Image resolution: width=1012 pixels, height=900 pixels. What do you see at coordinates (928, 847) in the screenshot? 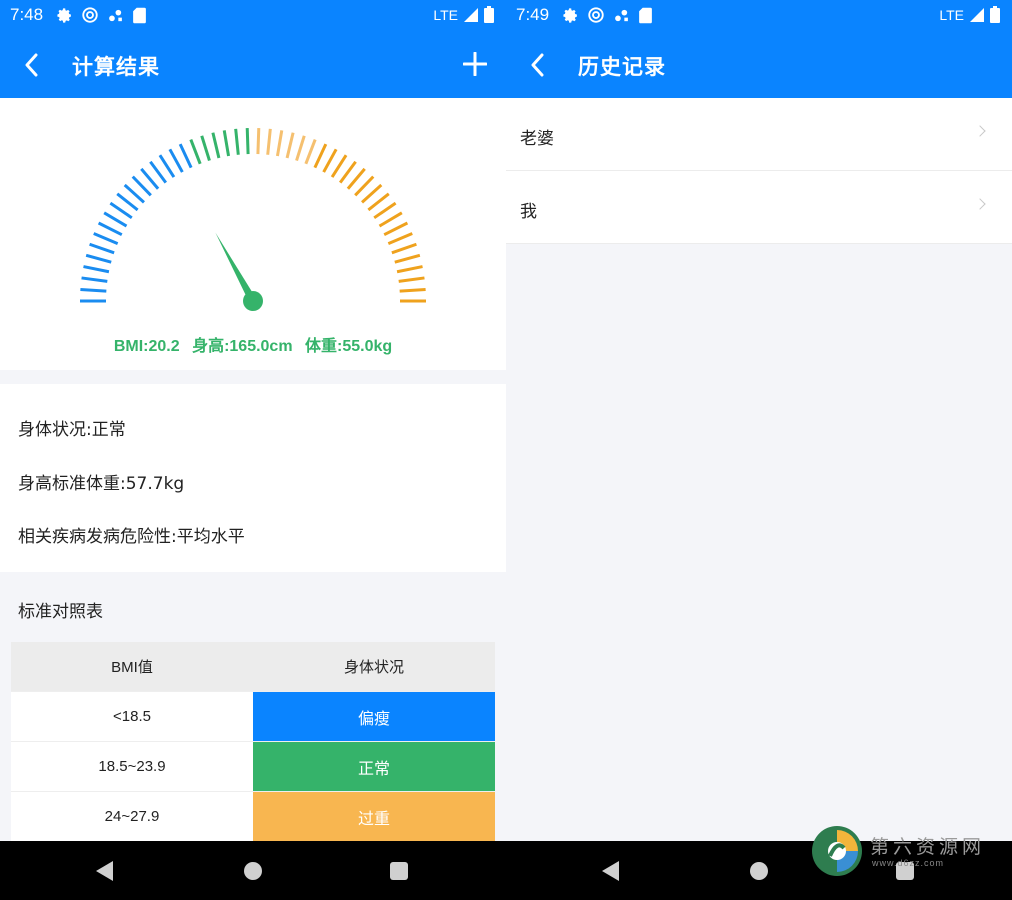
I see `watermark-text: 第六资源网` at bounding box center [928, 847].